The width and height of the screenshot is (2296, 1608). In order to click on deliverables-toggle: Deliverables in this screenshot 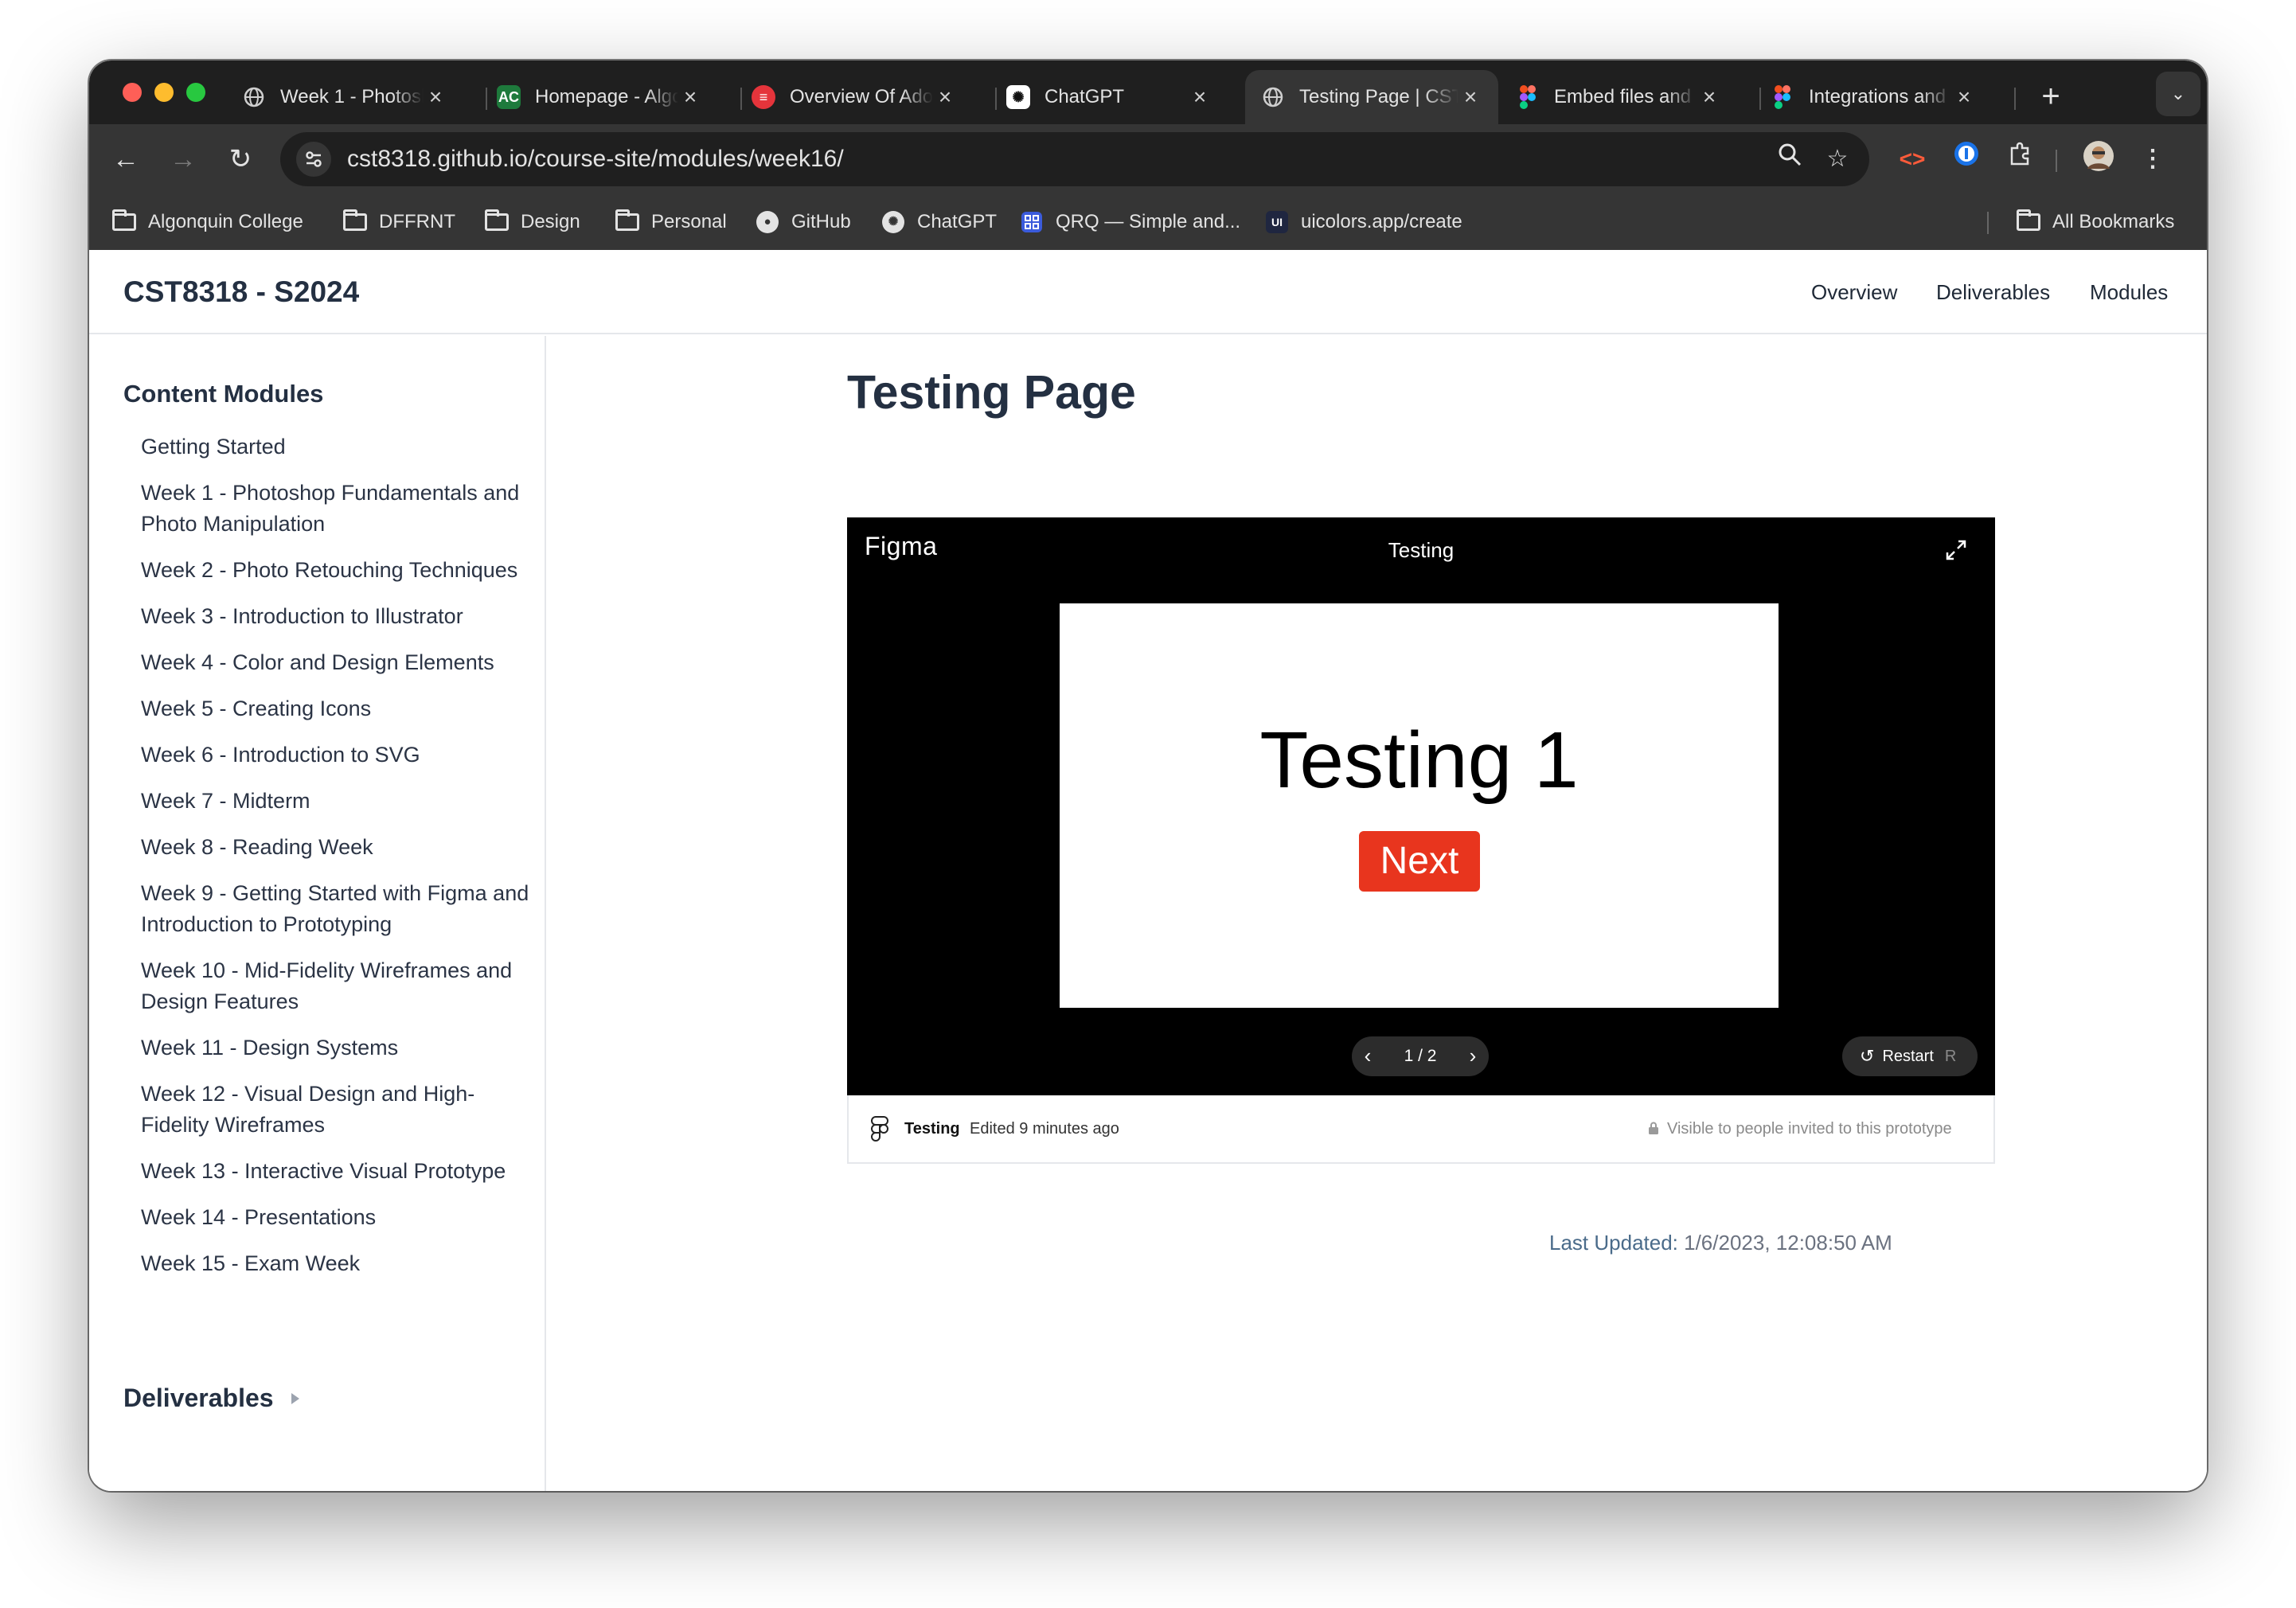, I will do `click(211, 1399)`.